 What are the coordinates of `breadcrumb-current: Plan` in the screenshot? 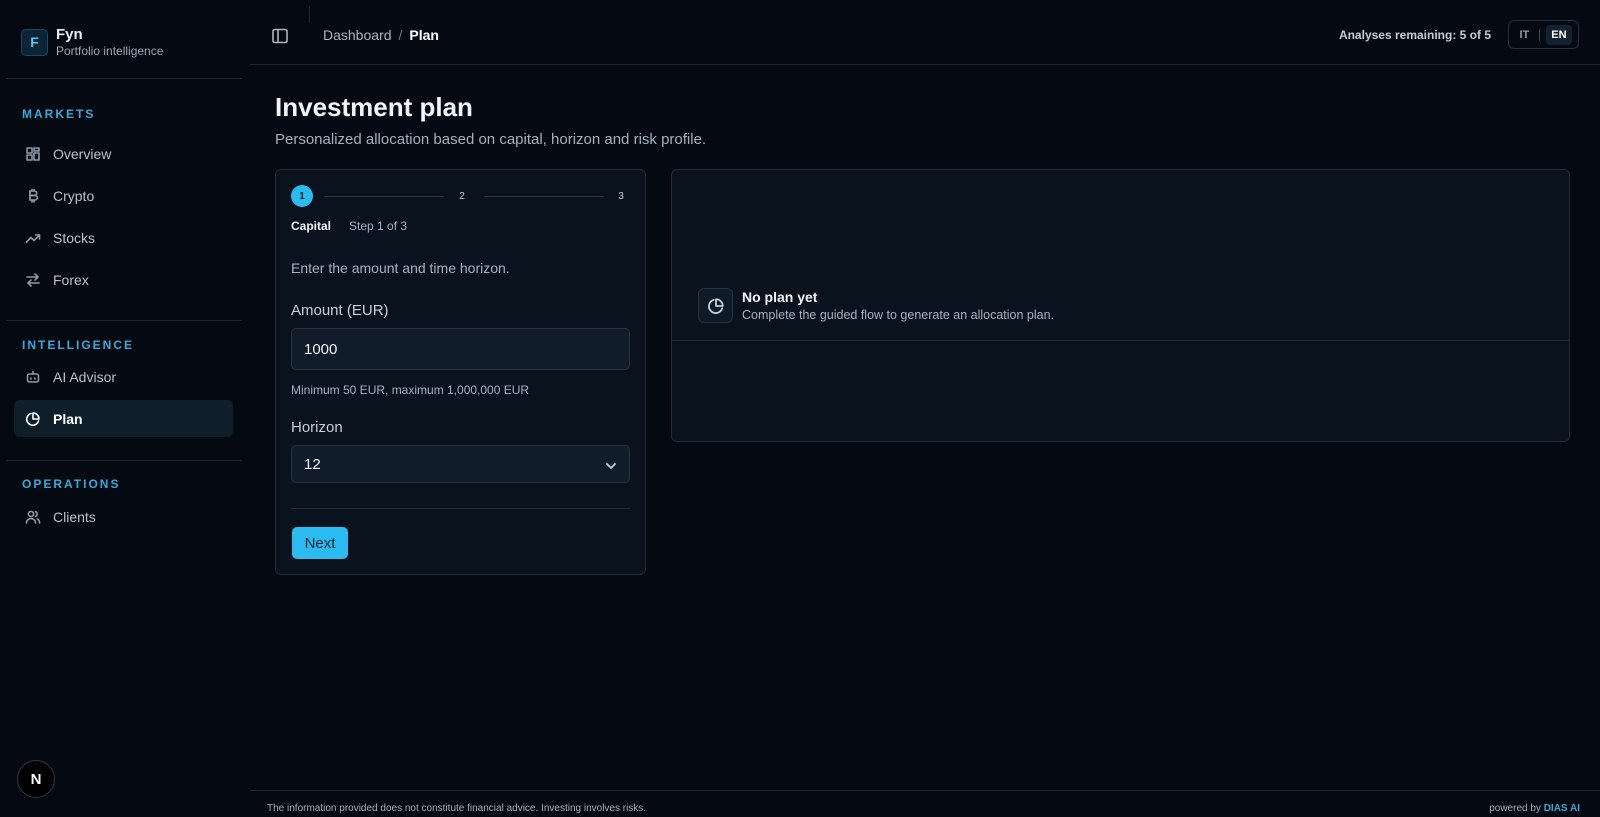 It's located at (424, 35).